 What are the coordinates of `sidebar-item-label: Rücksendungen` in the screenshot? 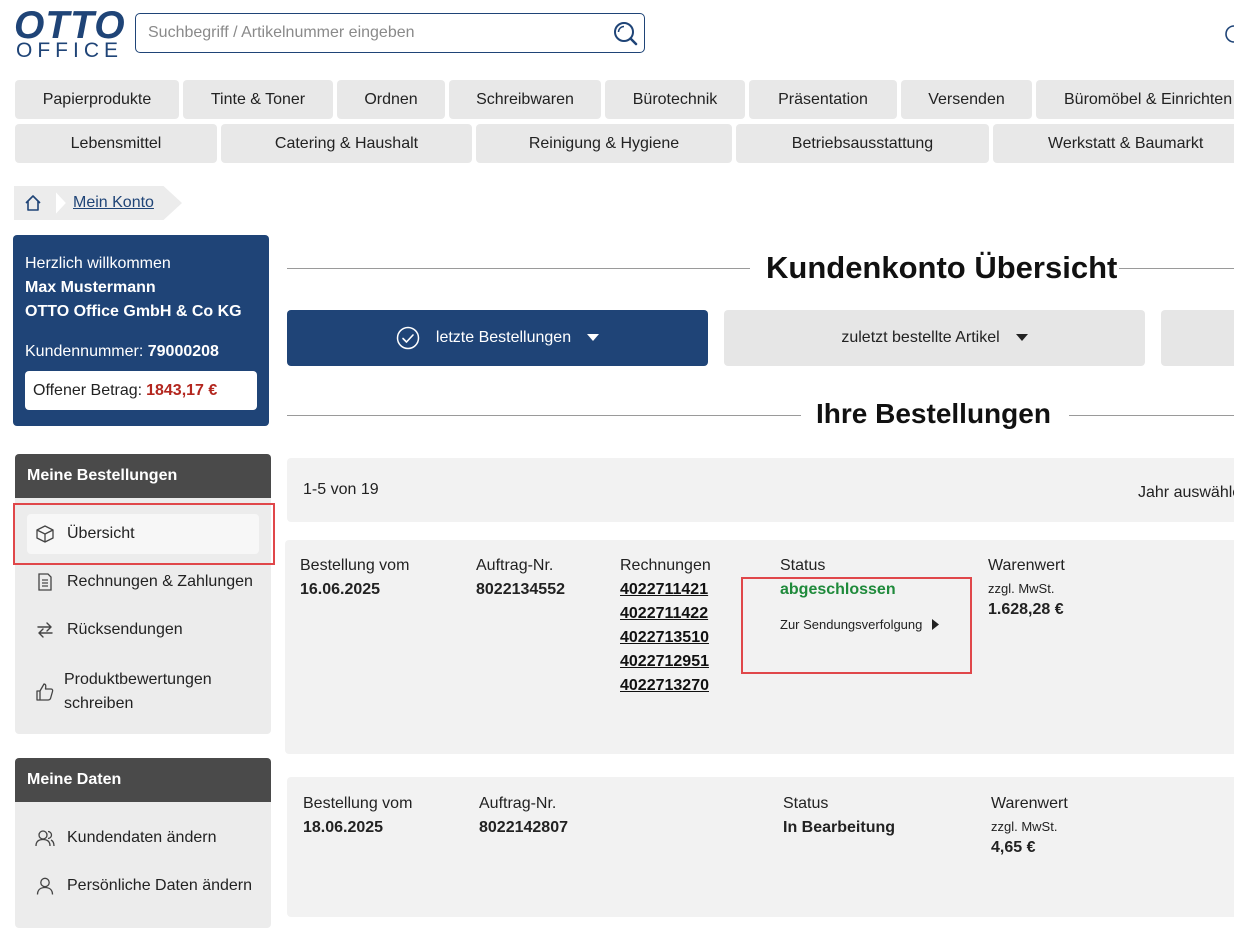 It's located at (125, 630).